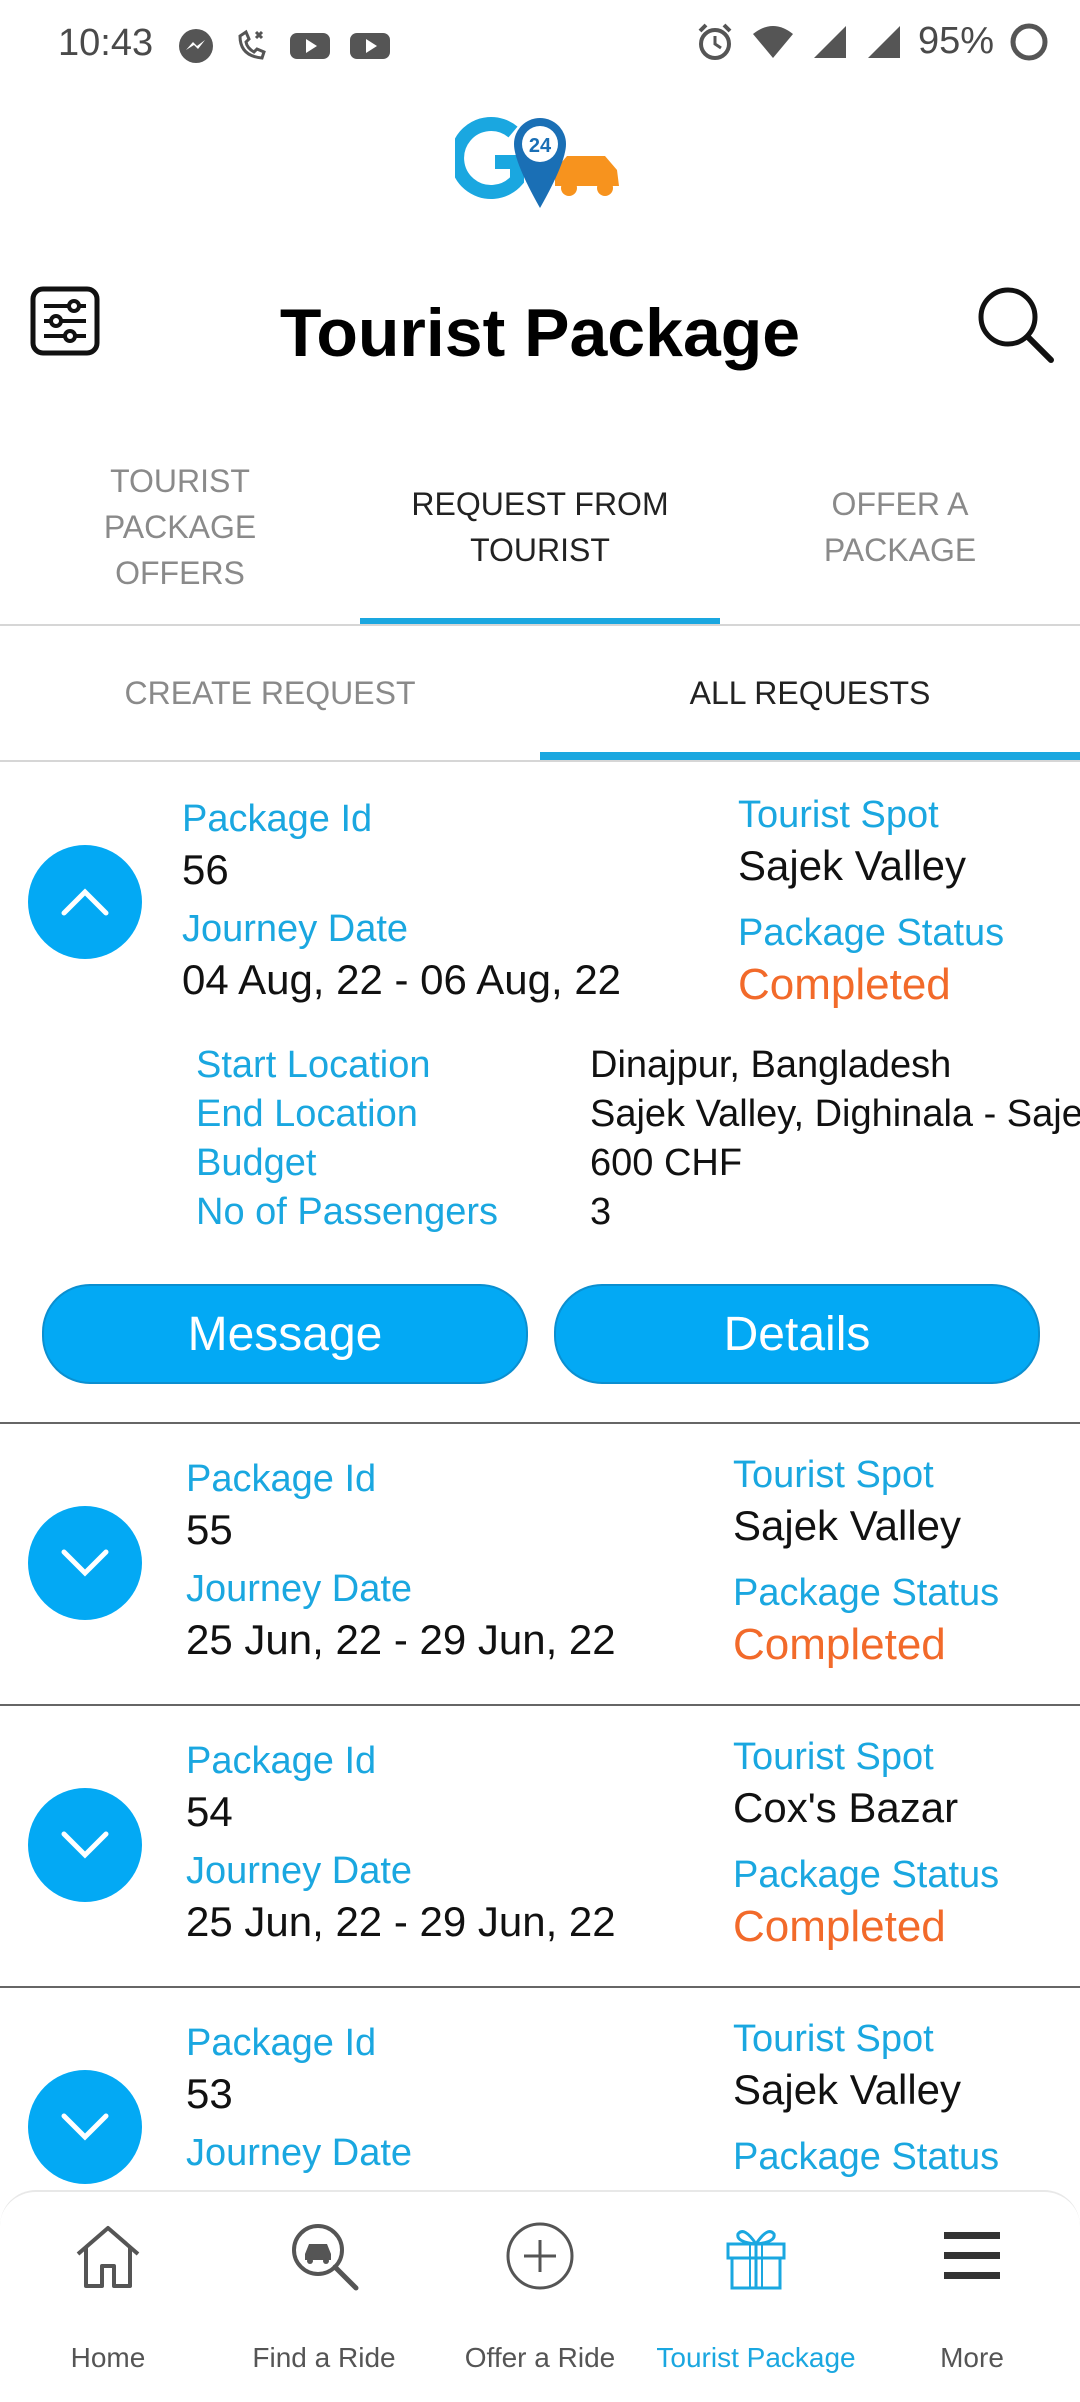 Image resolution: width=1080 pixels, height=2402 pixels. I want to click on nav-home: Home, so click(108, 2297).